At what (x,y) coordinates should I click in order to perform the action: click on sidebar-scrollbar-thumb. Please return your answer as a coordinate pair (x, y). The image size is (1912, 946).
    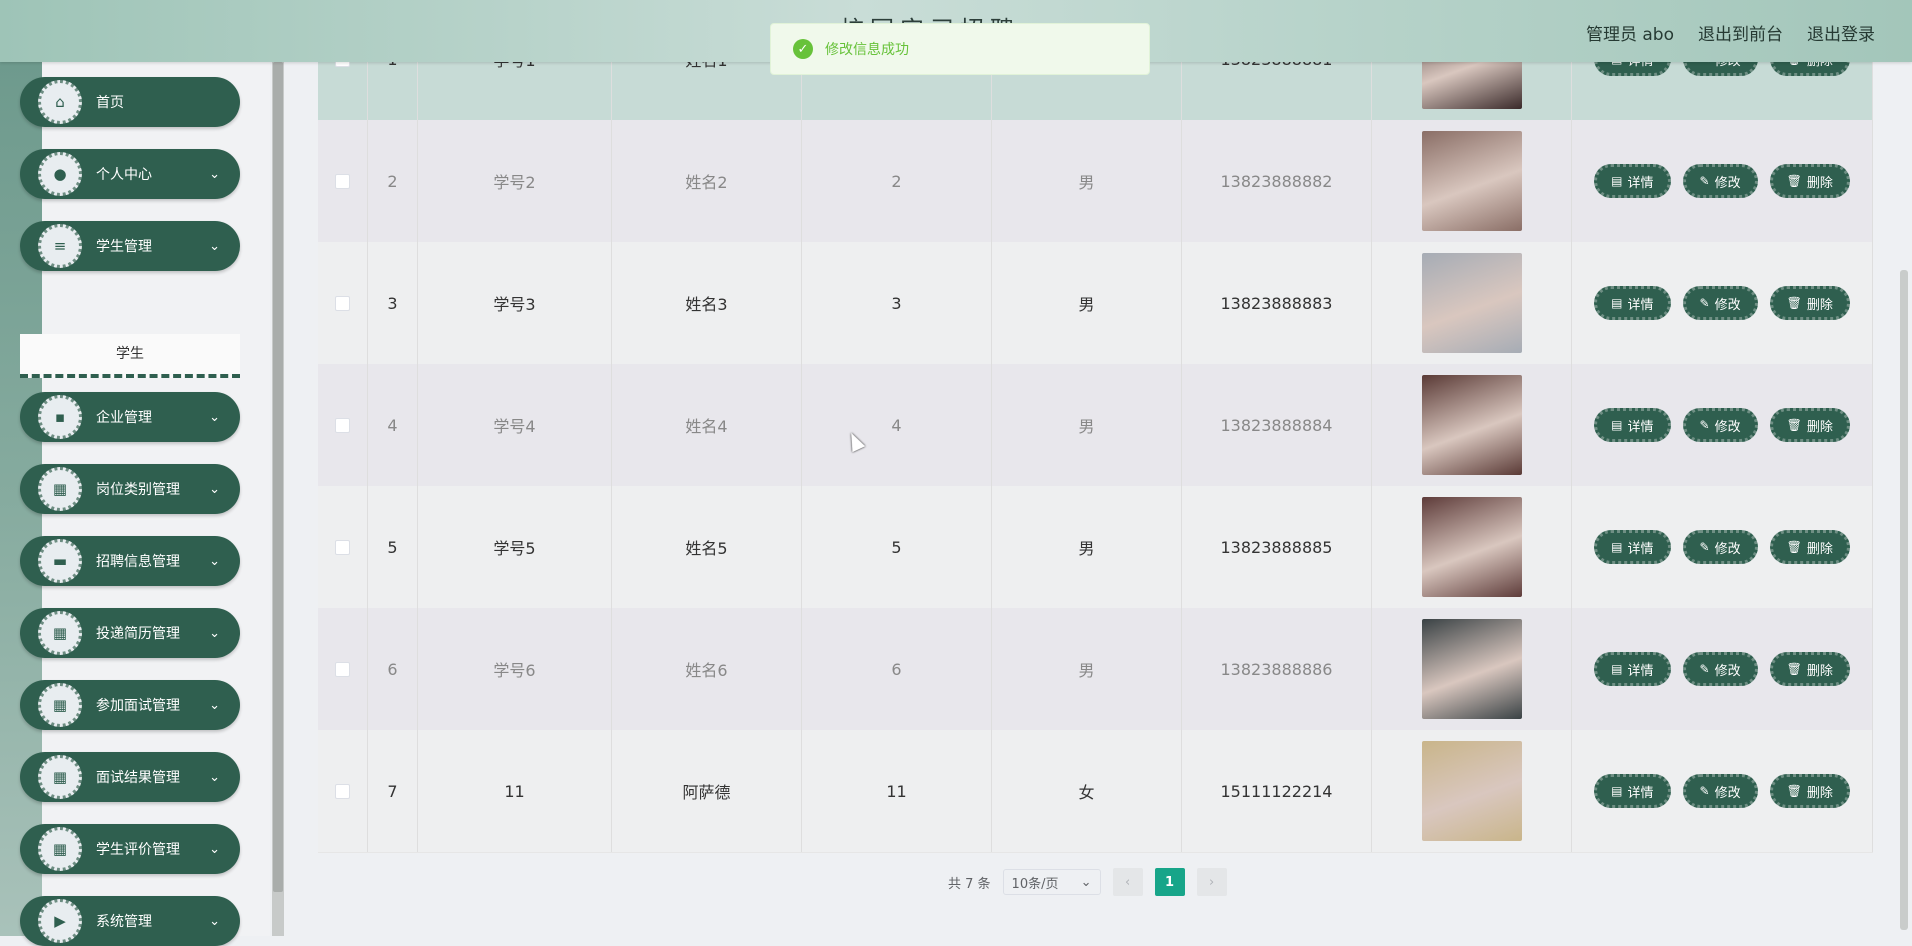
    Looking at the image, I should click on (278, 477).